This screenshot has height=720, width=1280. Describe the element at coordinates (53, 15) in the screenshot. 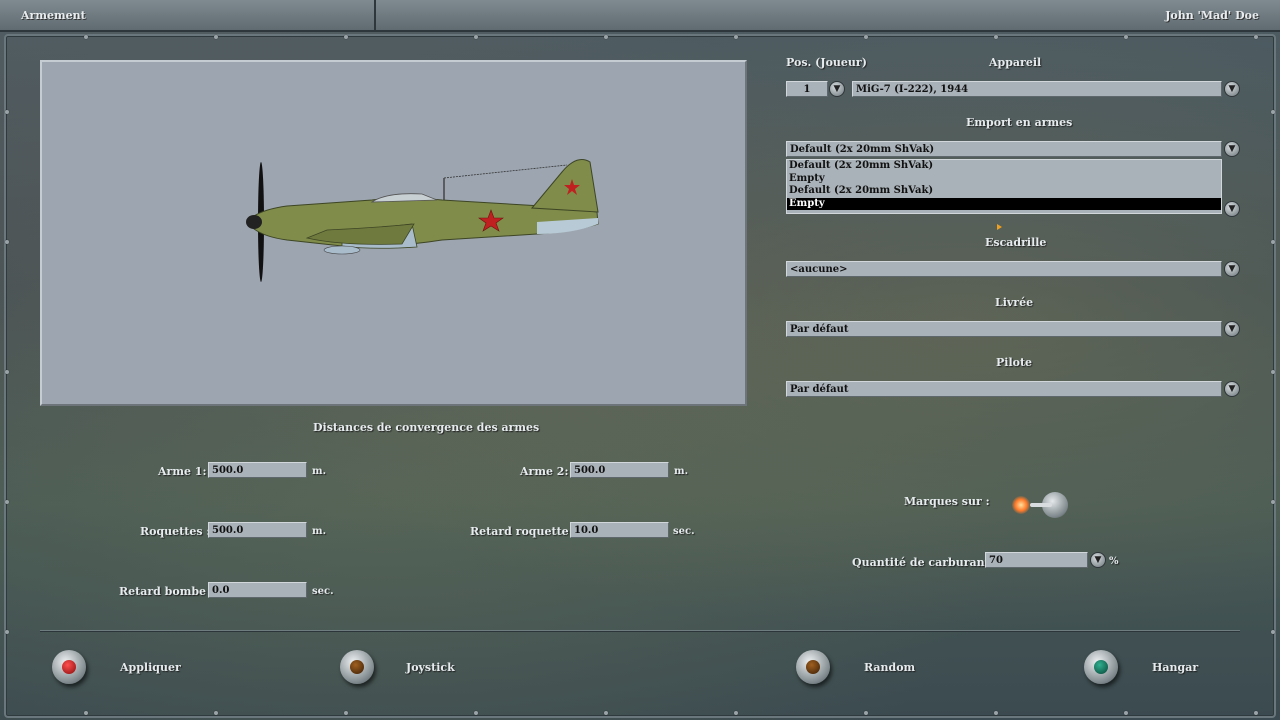

I see `screen-title: Armement` at that location.